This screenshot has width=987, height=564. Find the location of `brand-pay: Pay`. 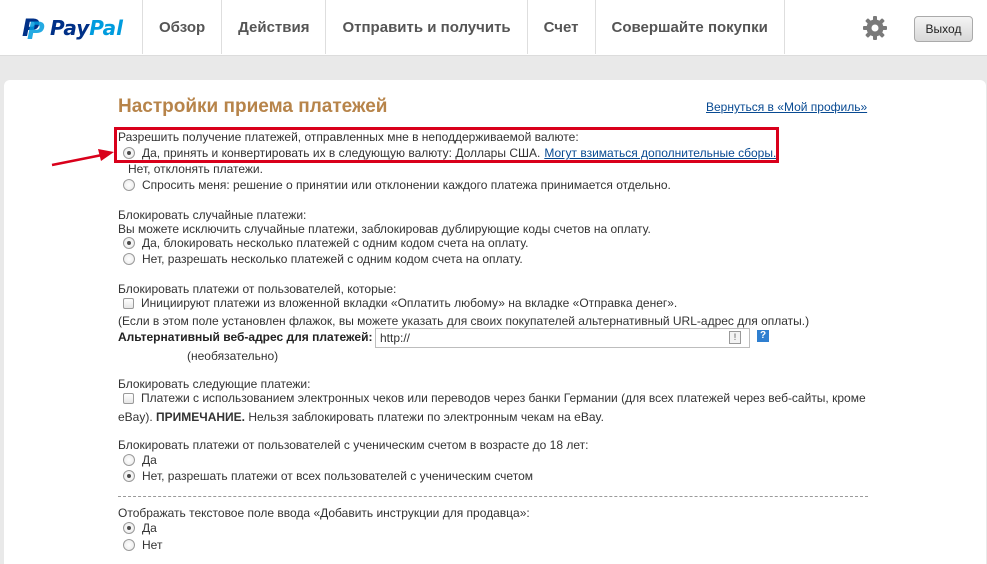

brand-pay: Pay is located at coordinates (70, 28).